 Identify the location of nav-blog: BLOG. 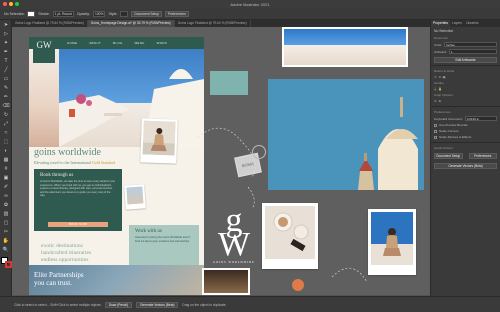
(118, 43).